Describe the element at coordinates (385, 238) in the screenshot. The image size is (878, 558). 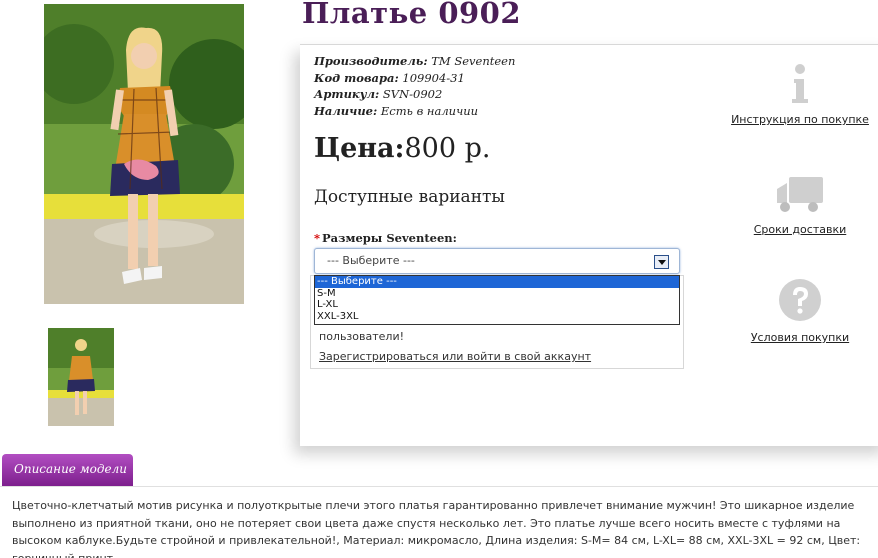
I see `size-label: * Размеры Seventeen:` at that location.